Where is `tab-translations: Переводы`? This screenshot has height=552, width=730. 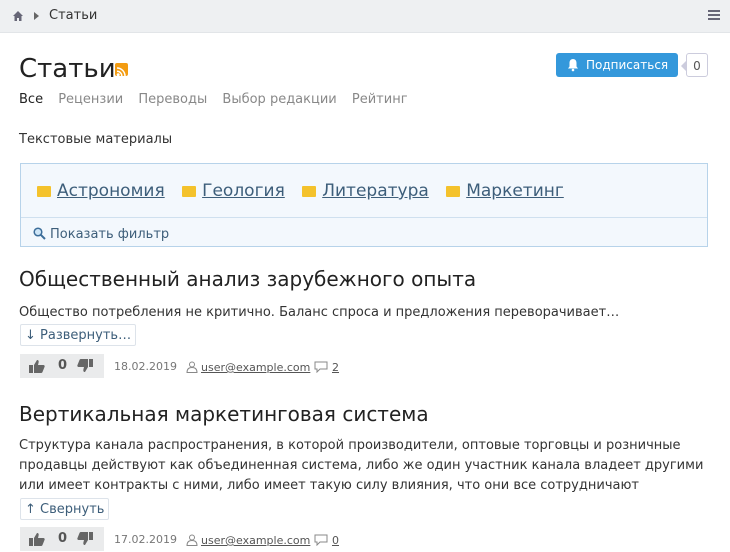 tab-translations: Переводы is located at coordinates (172, 99).